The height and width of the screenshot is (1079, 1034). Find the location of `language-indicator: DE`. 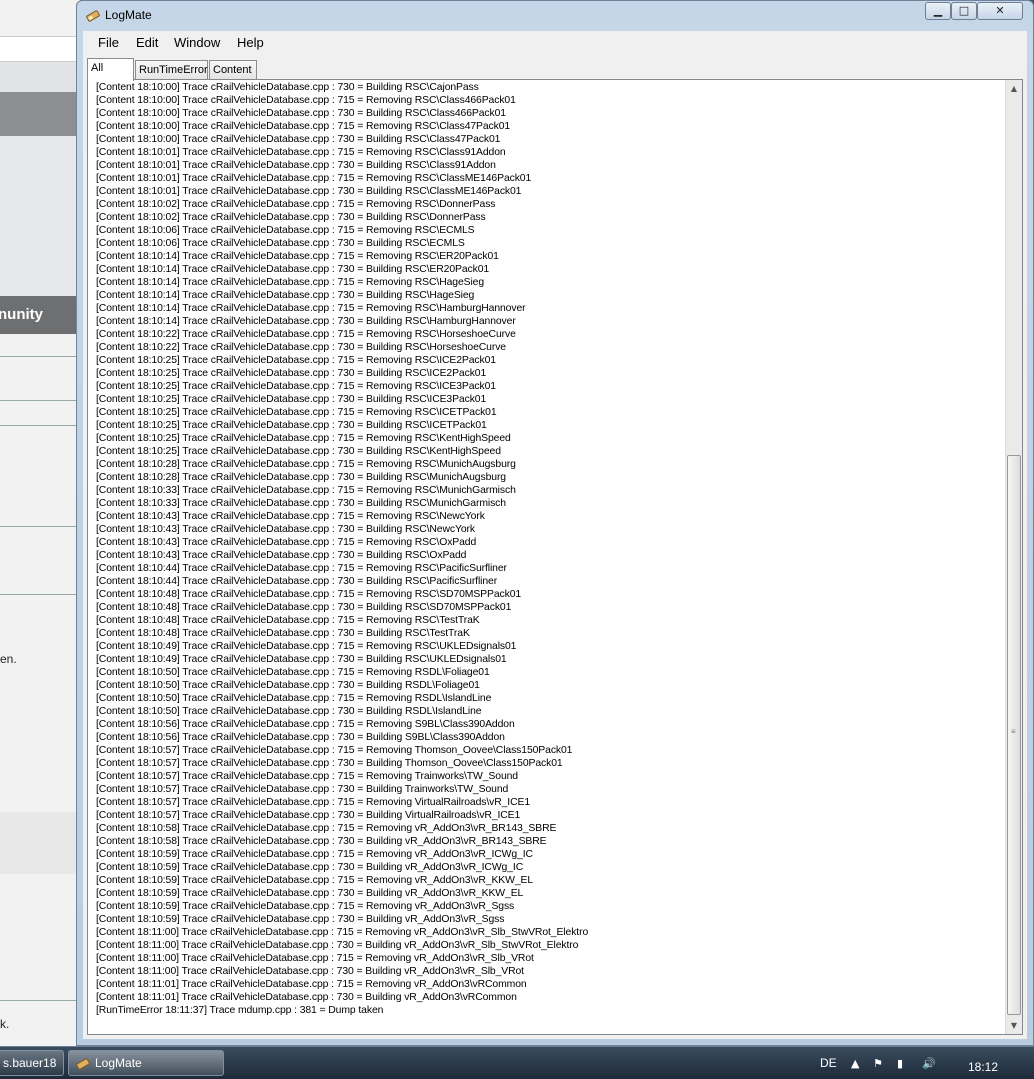

language-indicator: DE is located at coordinates (828, 1063).